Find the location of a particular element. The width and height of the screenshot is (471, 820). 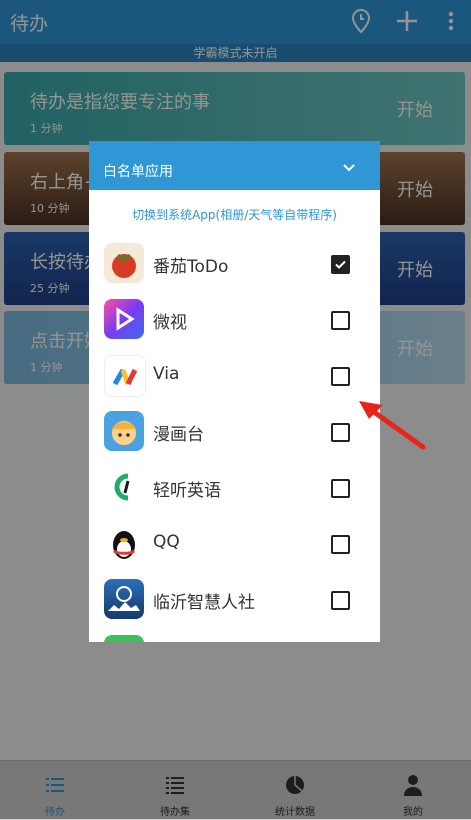

app-row: Via is located at coordinates (234, 376).